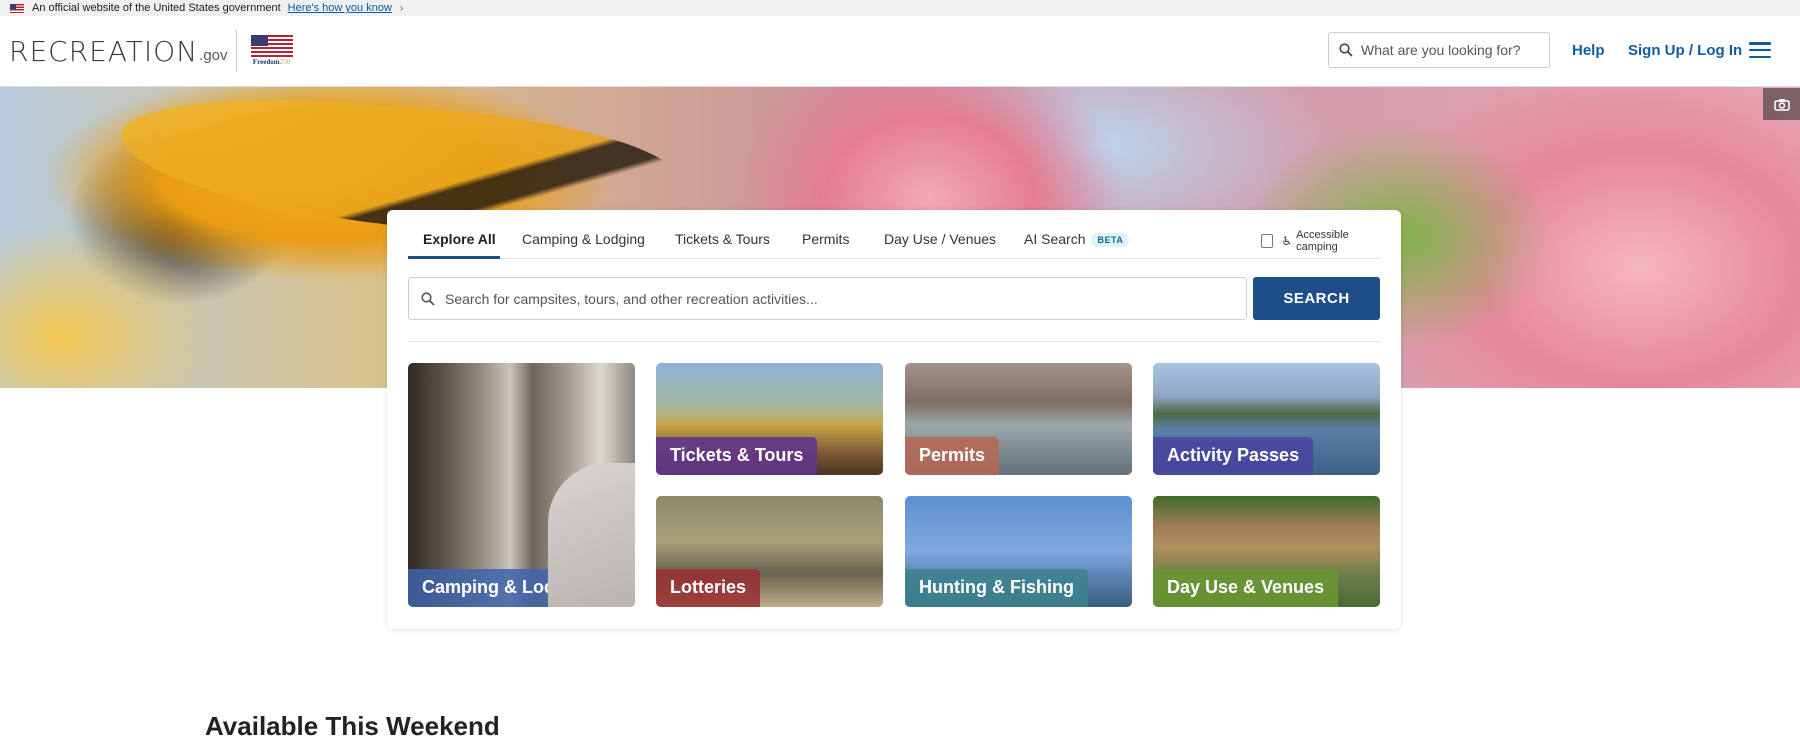 The image size is (1800, 742). I want to click on accessible-camping-label: Accessible camping, so click(1322, 241).